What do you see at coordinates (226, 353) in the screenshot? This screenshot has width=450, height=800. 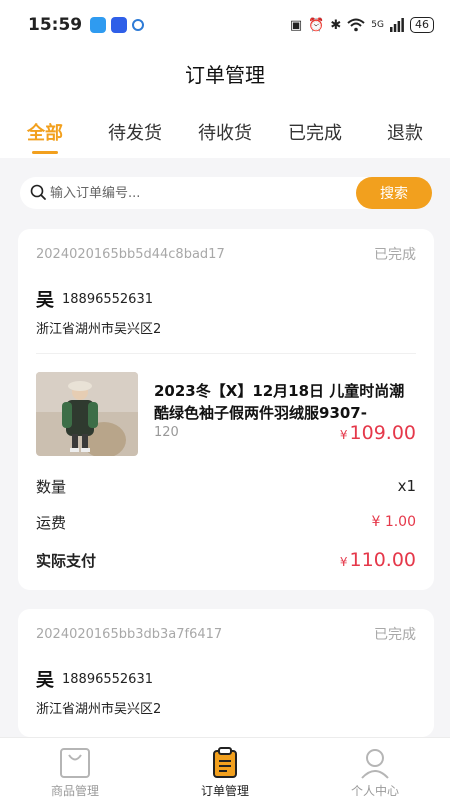 I see `divider` at bounding box center [226, 353].